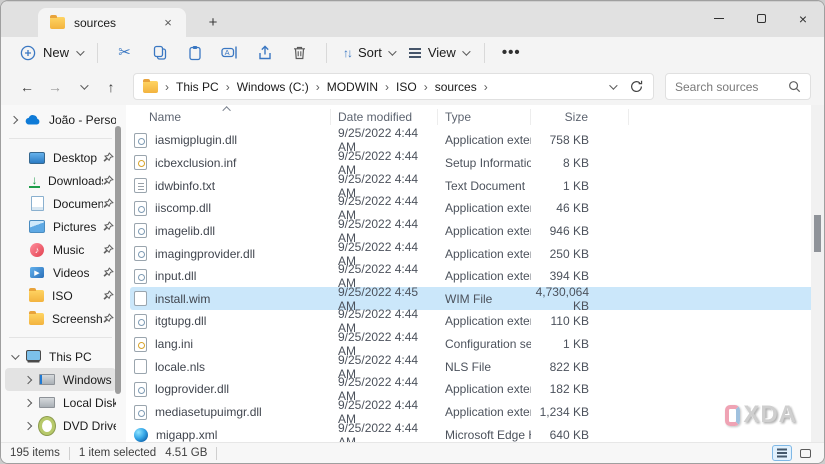 This screenshot has width=825, height=464. Describe the element at coordinates (37, 273) in the screenshot. I see `video-icon` at that location.